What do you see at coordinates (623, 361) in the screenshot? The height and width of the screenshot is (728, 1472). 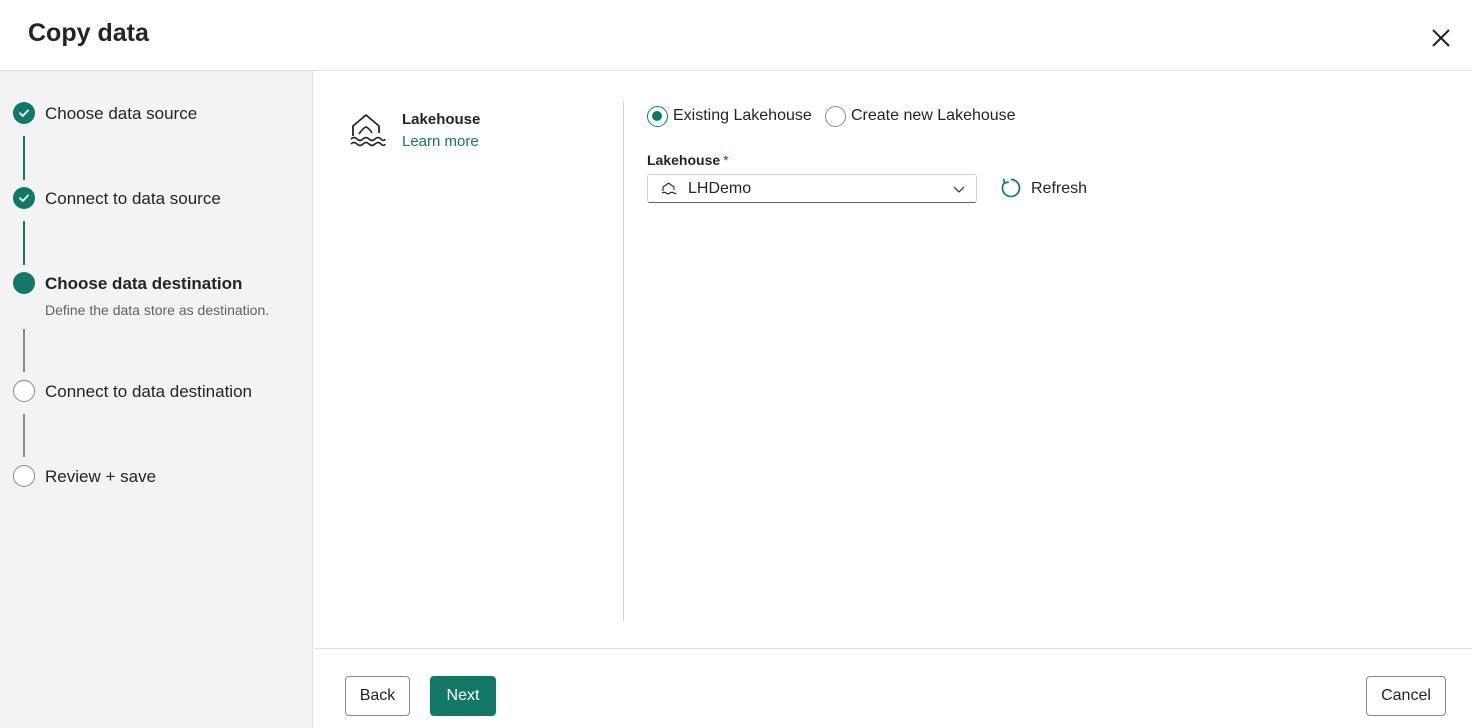 I see `panel-divider` at bounding box center [623, 361].